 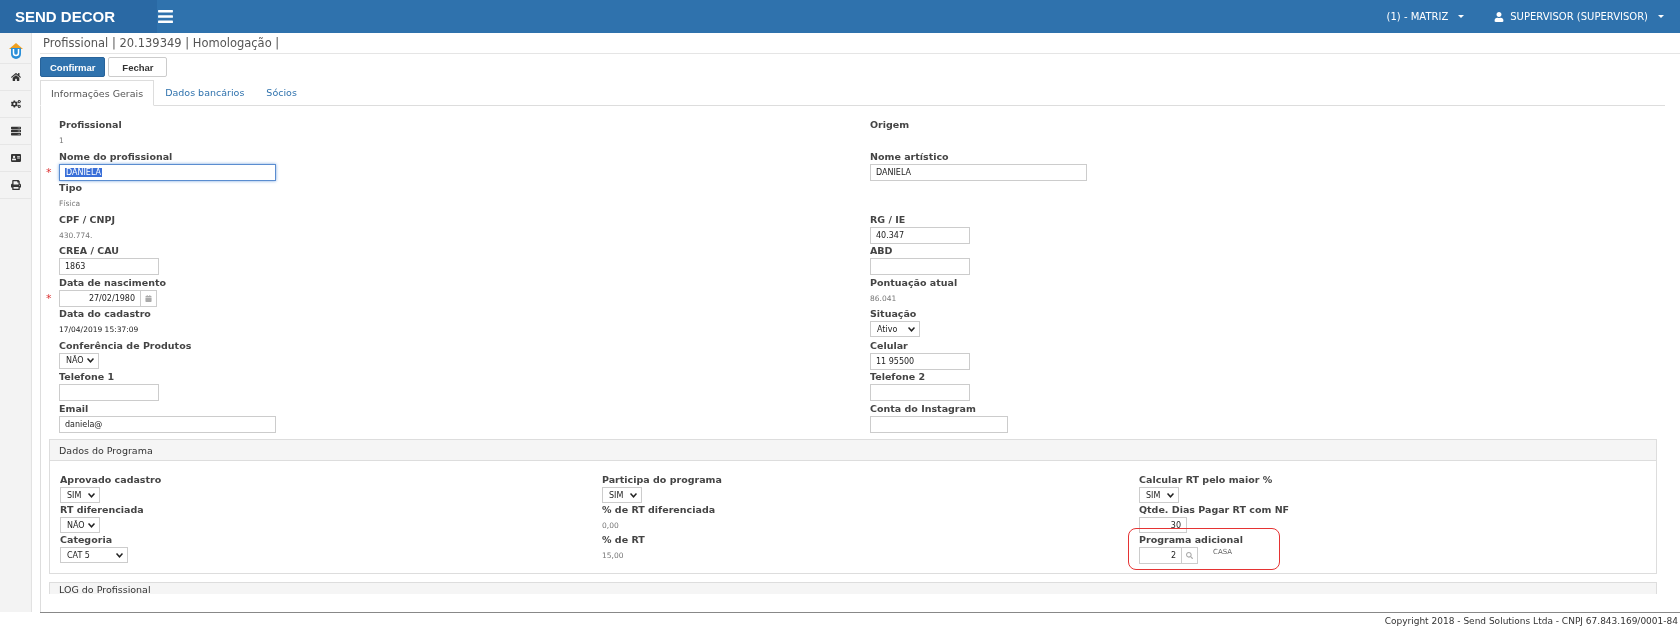 What do you see at coordinates (914, 282) in the screenshot?
I see `field-label: Pontuação atual` at bounding box center [914, 282].